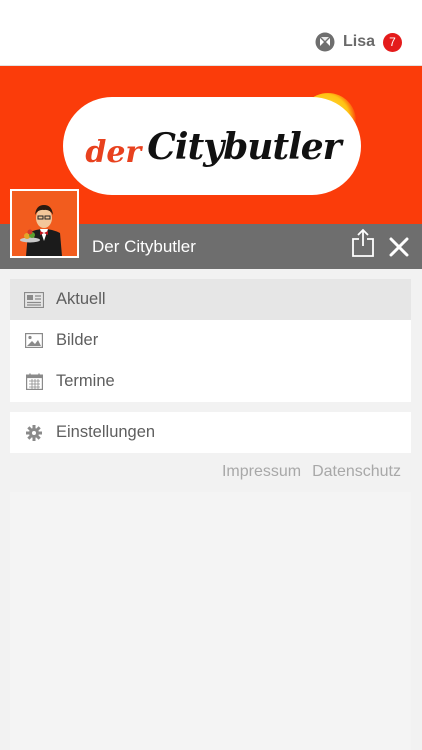  Describe the element at coordinates (210, 381) in the screenshot. I see `menu-item-termine: Termine` at that location.